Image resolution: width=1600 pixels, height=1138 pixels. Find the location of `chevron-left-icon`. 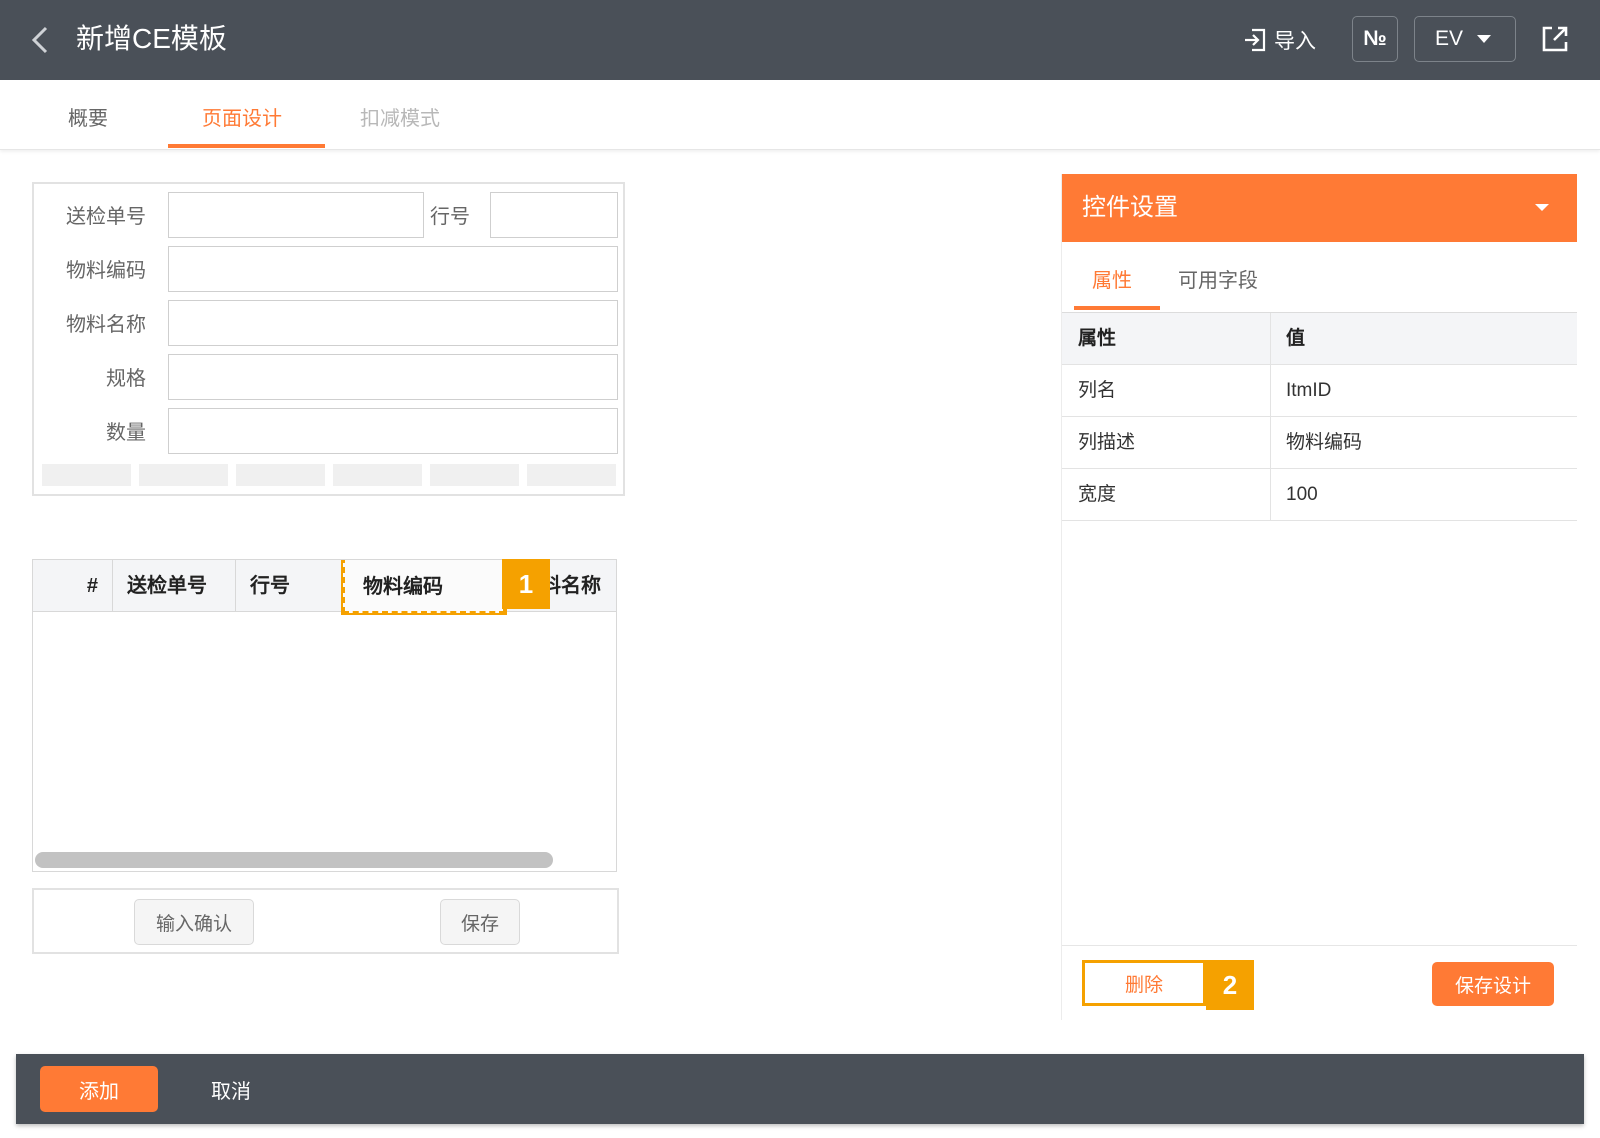

chevron-left-icon is located at coordinates (39, 40).